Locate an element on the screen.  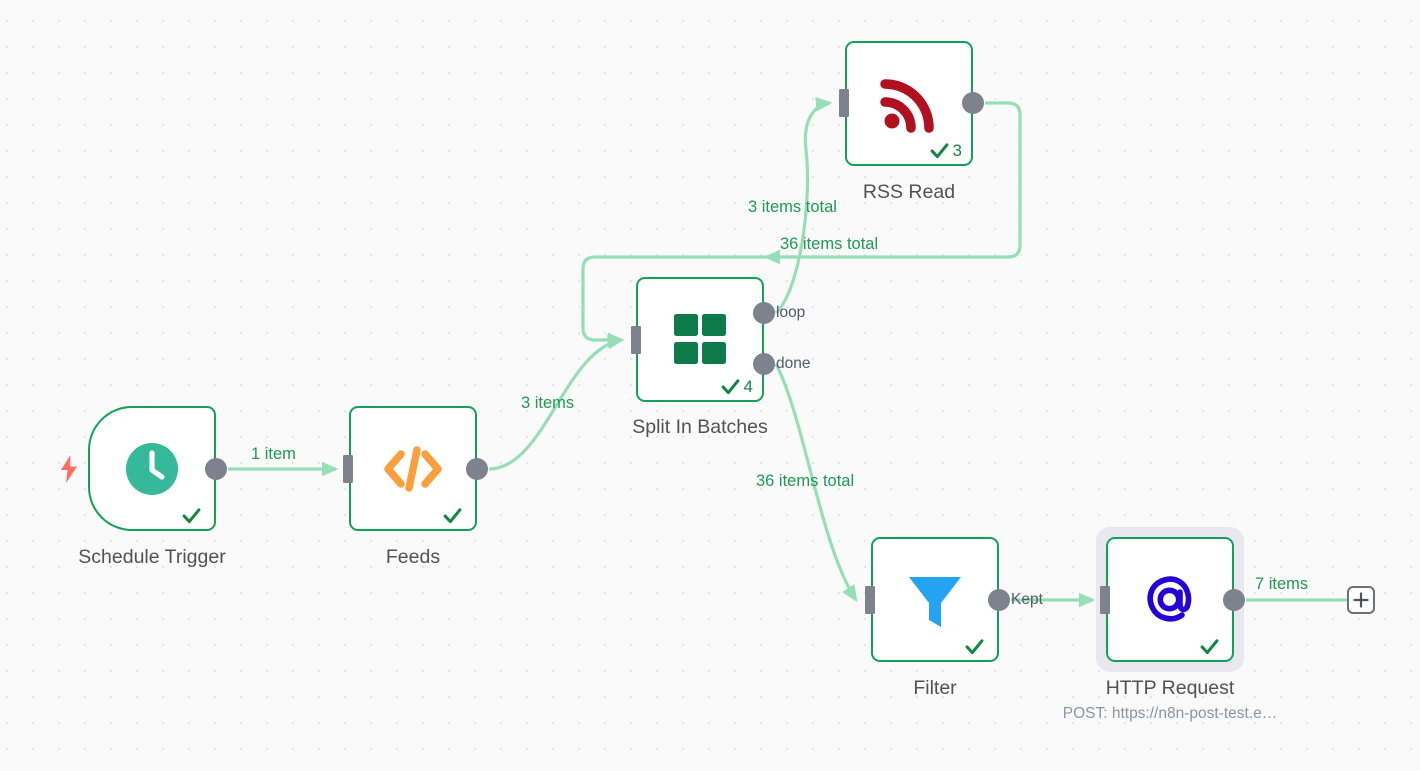
port-label-done: done is located at coordinates (793, 363).